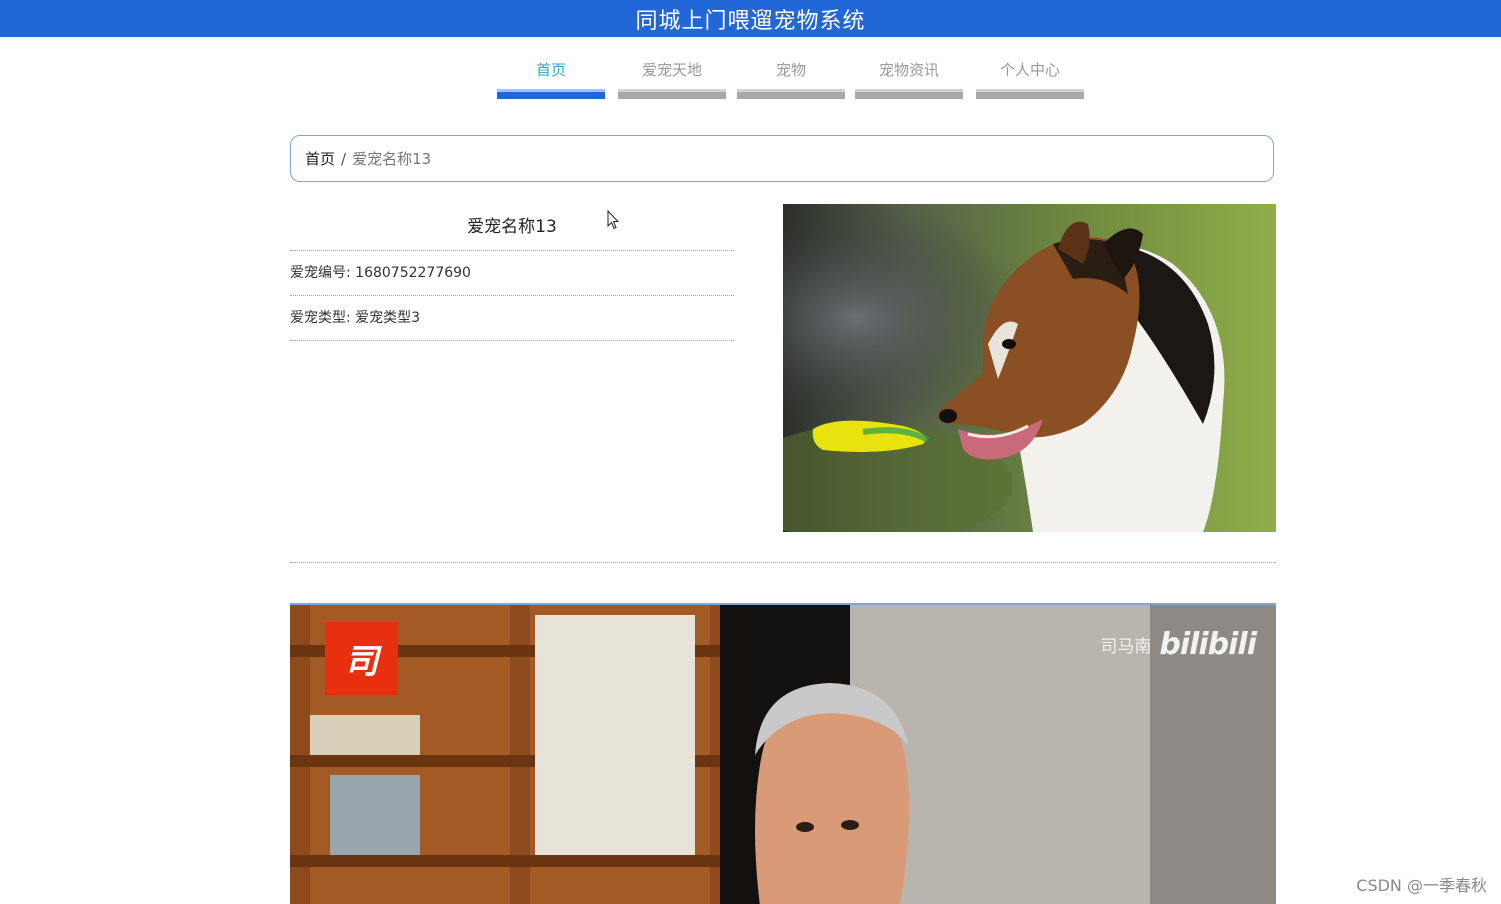  I want to click on nav-tab-user-center: 个人中心, so click(1030, 77).